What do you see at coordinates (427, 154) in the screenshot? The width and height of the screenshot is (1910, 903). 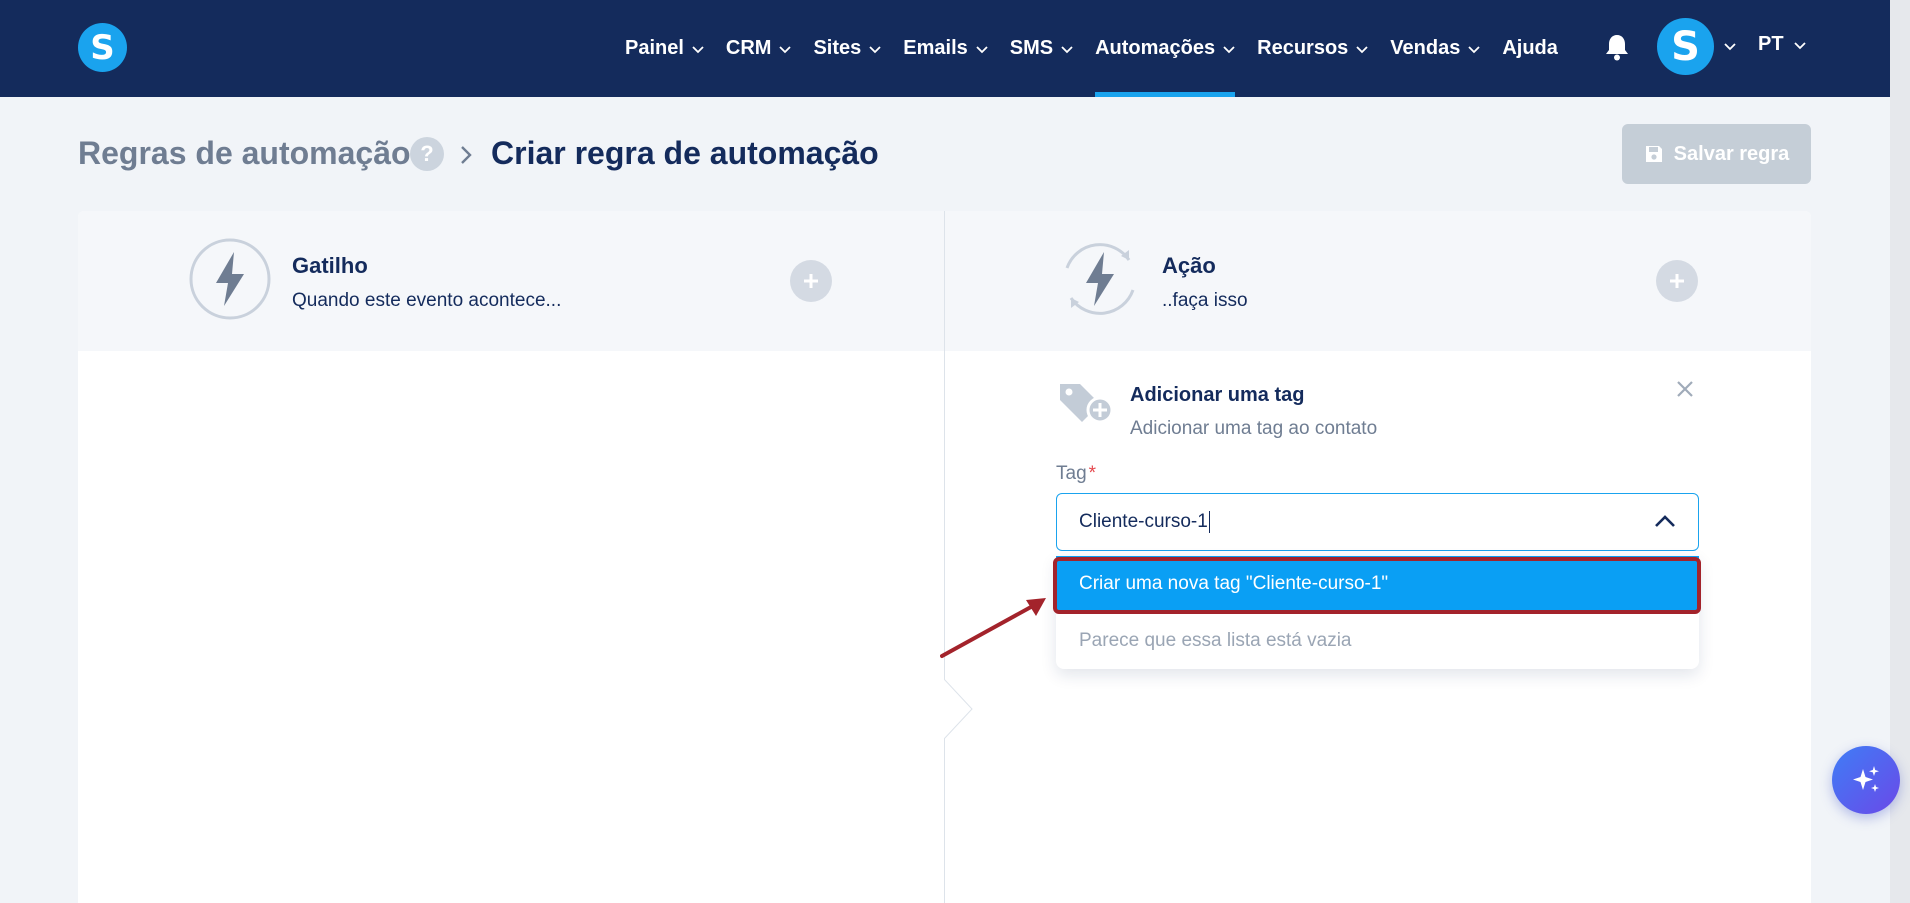 I see `help-icon: ?` at bounding box center [427, 154].